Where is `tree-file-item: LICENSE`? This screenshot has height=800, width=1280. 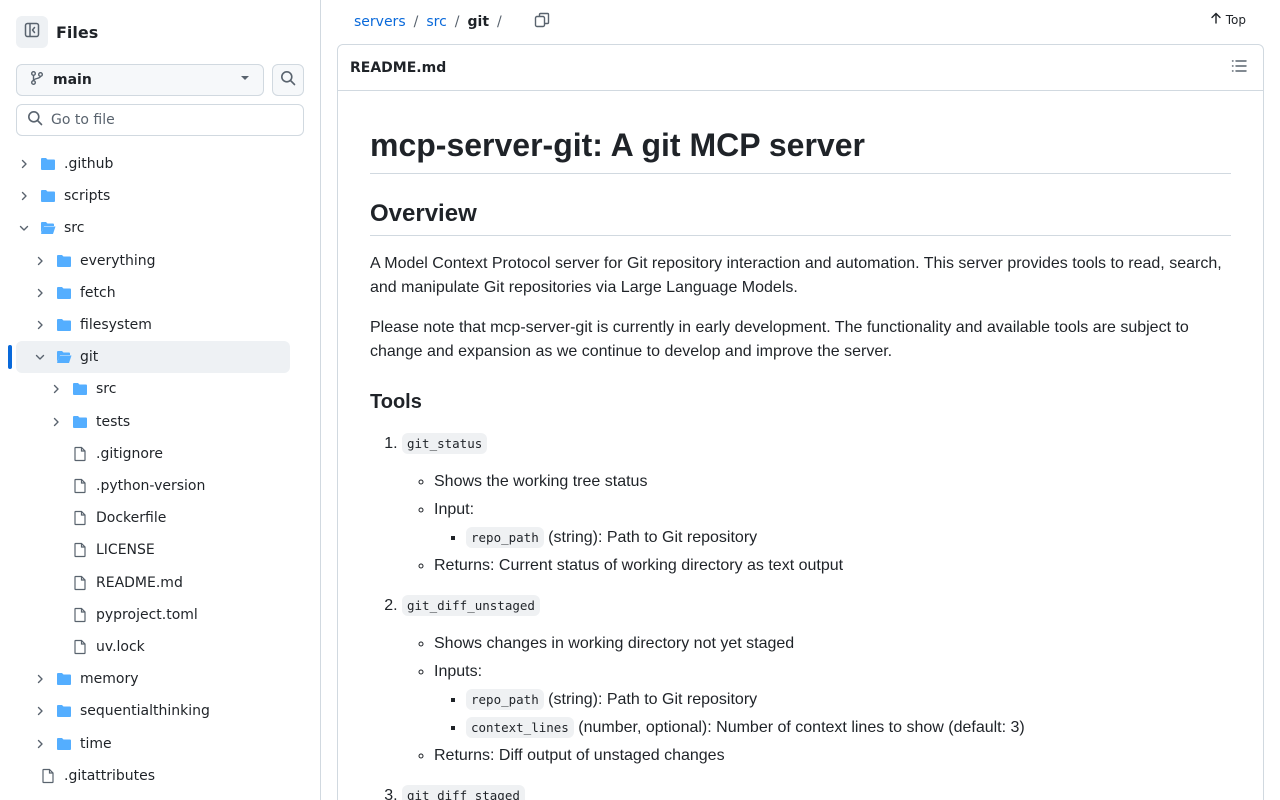 tree-file-item: LICENSE is located at coordinates (153, 550).